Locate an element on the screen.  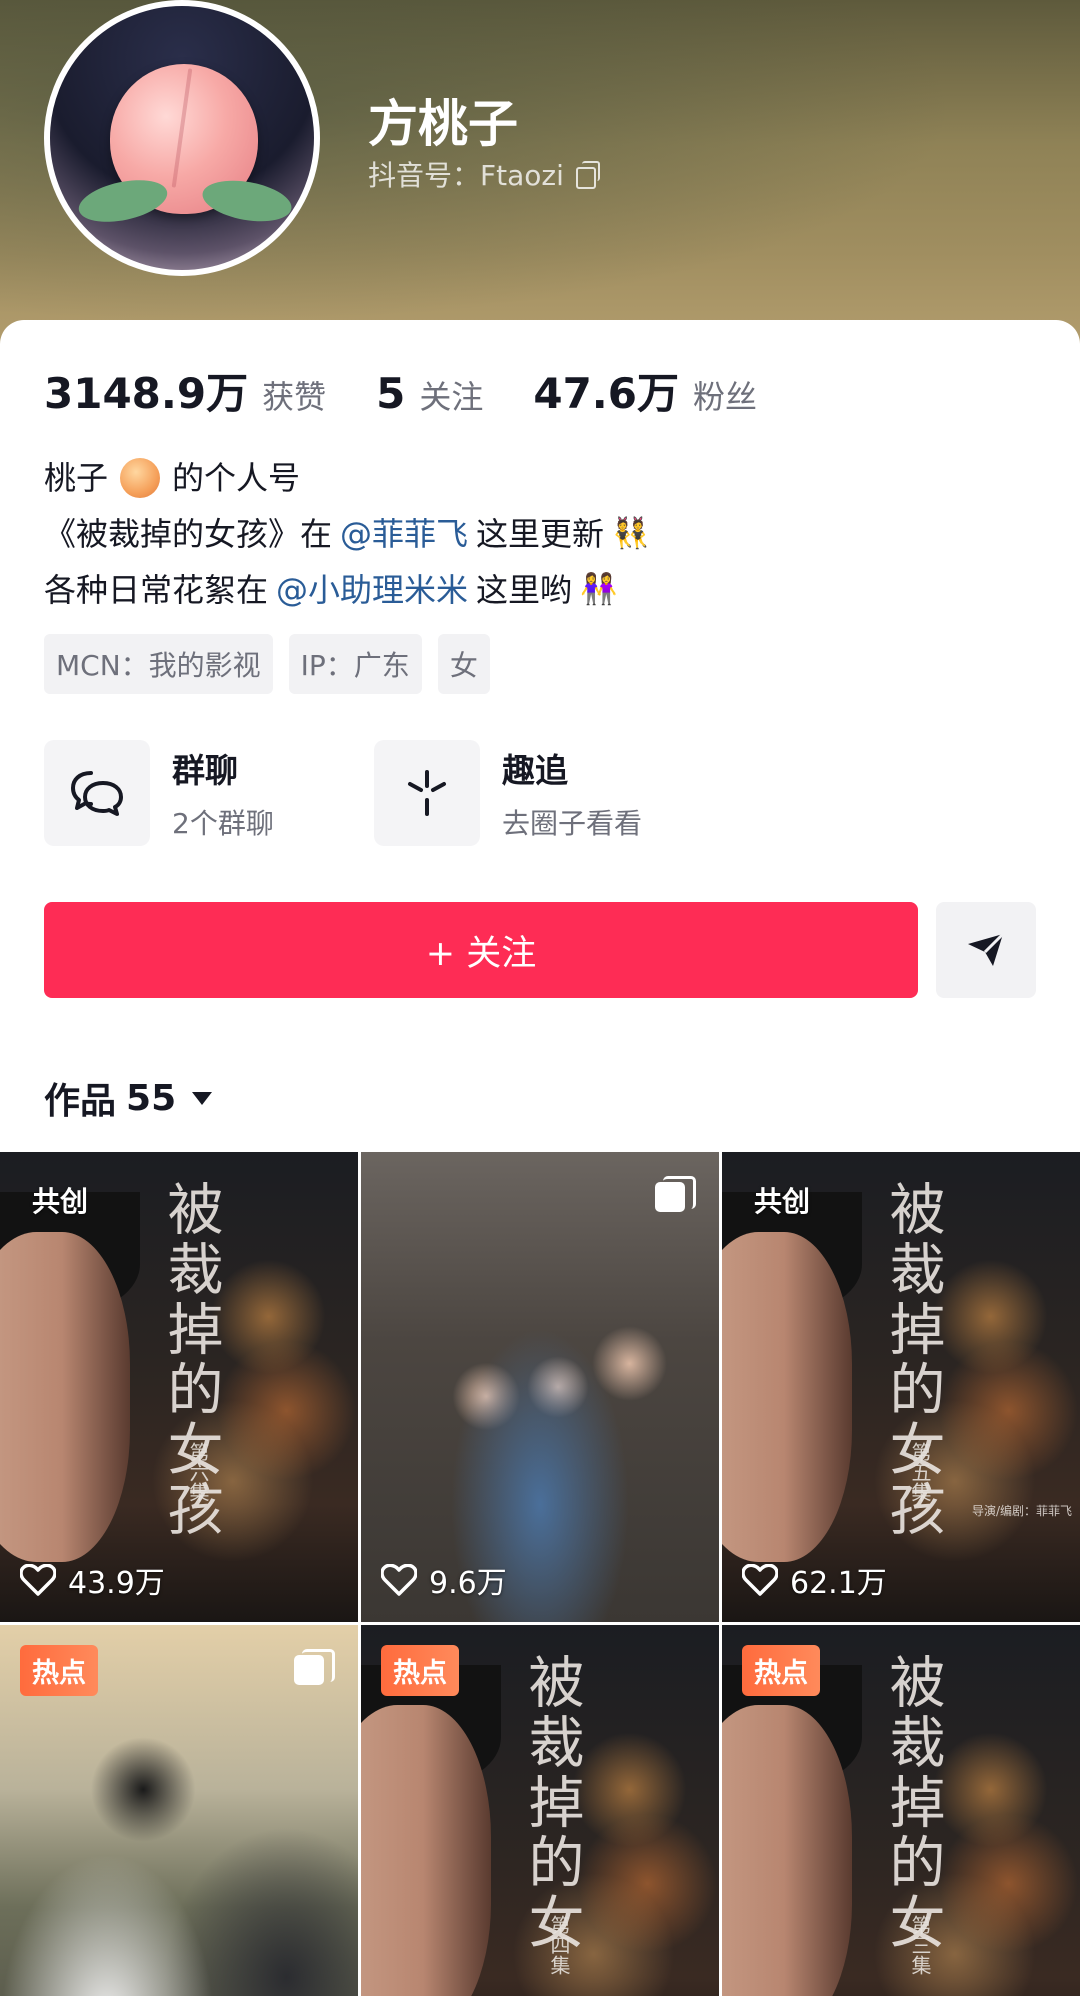
poster-episode: 第六集 is located at coordinates (198, 1472).